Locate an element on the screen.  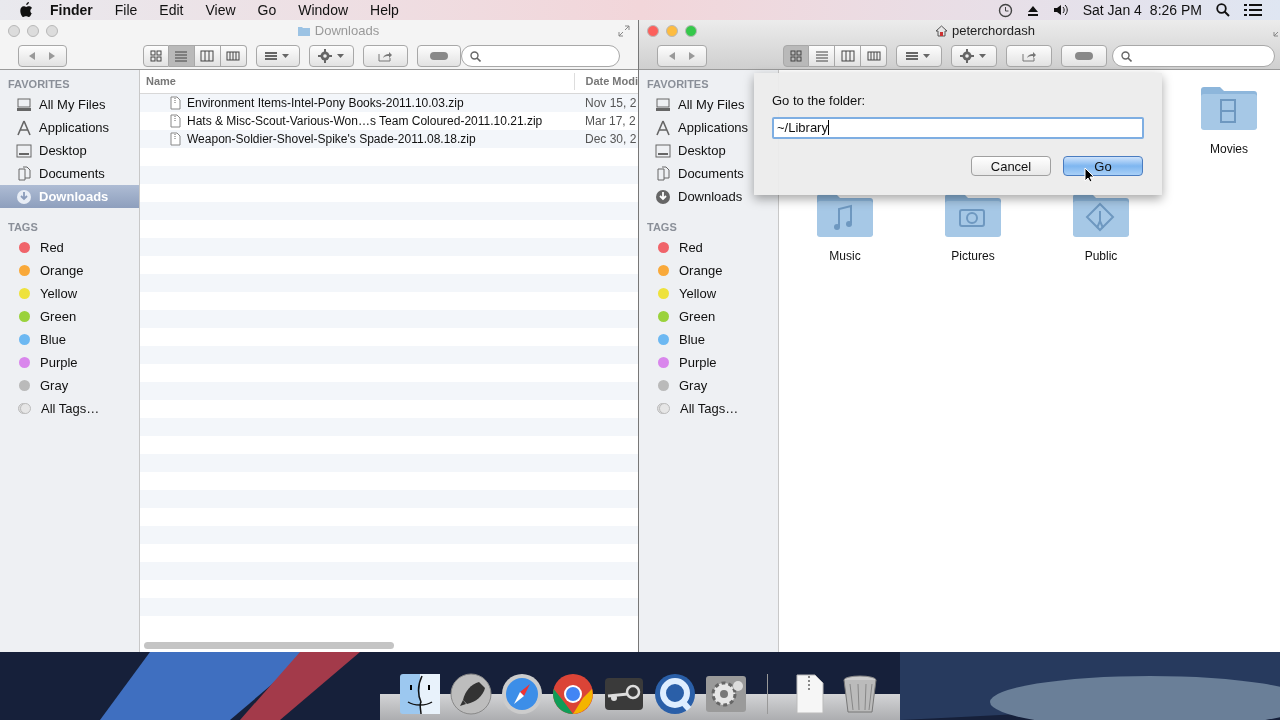
icon-view-icon is located at coordinates (155, 56).